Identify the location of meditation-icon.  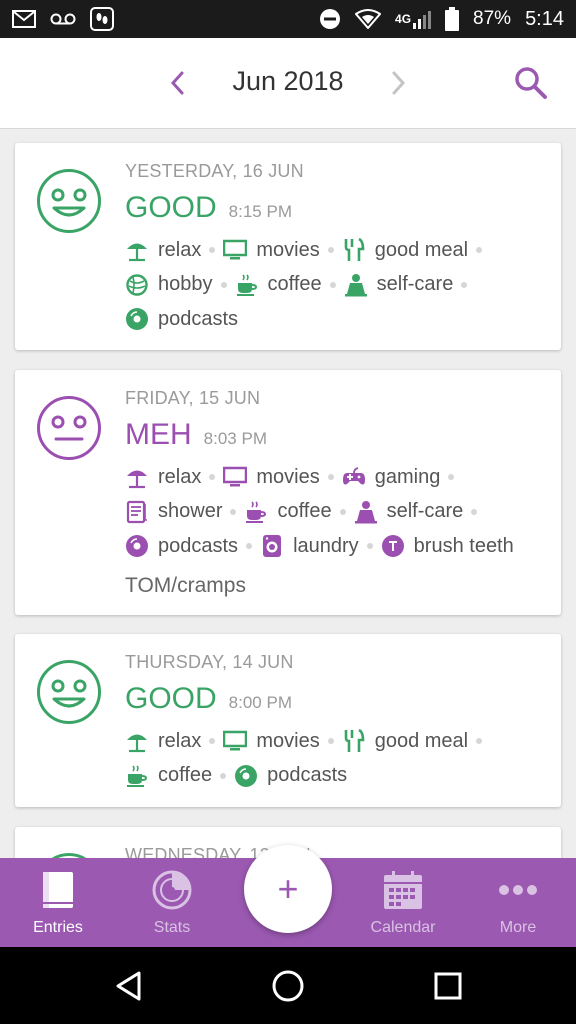
(366, 512).